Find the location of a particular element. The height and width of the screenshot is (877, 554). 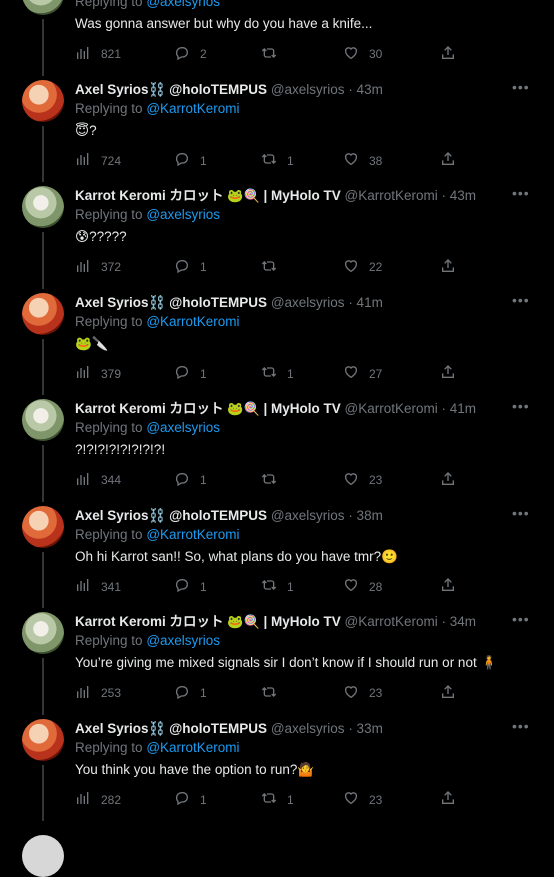

timestamp: · 33m is located at coordinates (365, 728).